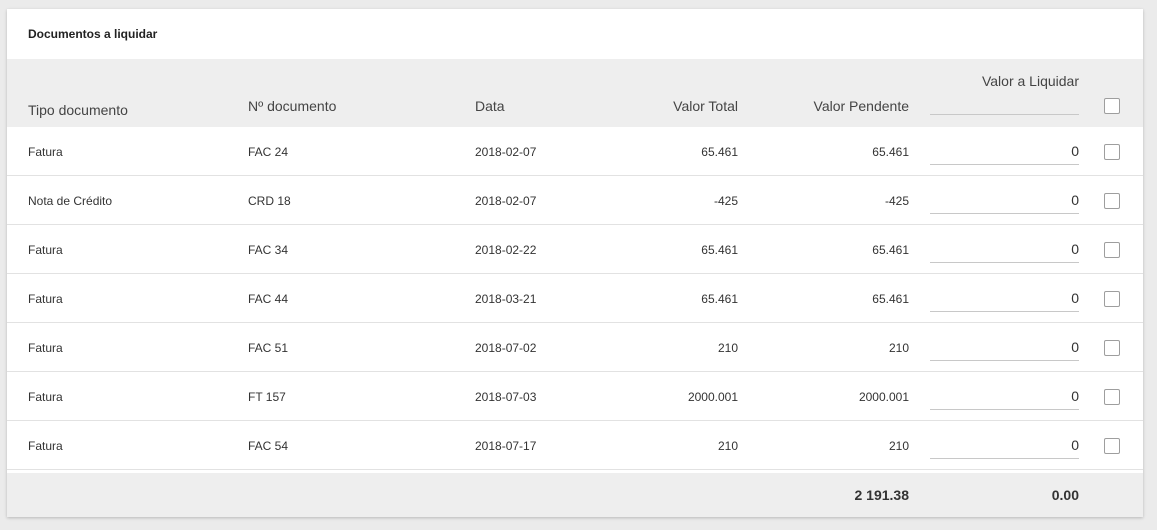 This screenshot has width=1157, height=530. Describe the element at coordinates (268, 446) in the screenshot. I see `cell-numero: FAC 54` at that location.